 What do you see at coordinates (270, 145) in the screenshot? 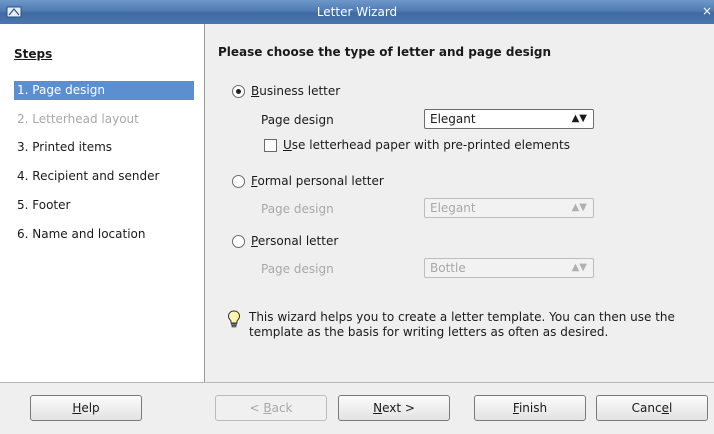
I see `letterhead-checkbox` at bounding box center [270, 145].